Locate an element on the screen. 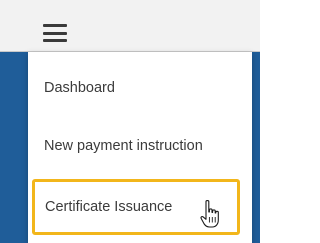  background-panel-left is located at coordinates (14, 147).